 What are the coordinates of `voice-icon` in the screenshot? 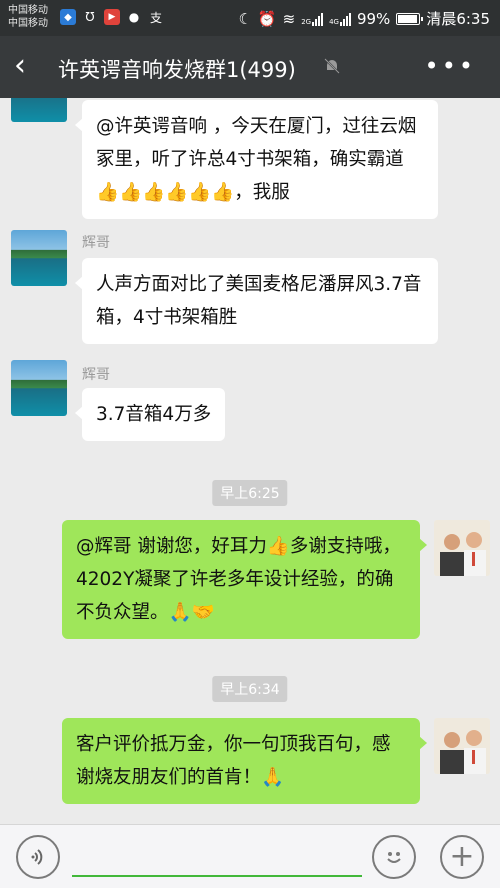 It's located at (38, 857).